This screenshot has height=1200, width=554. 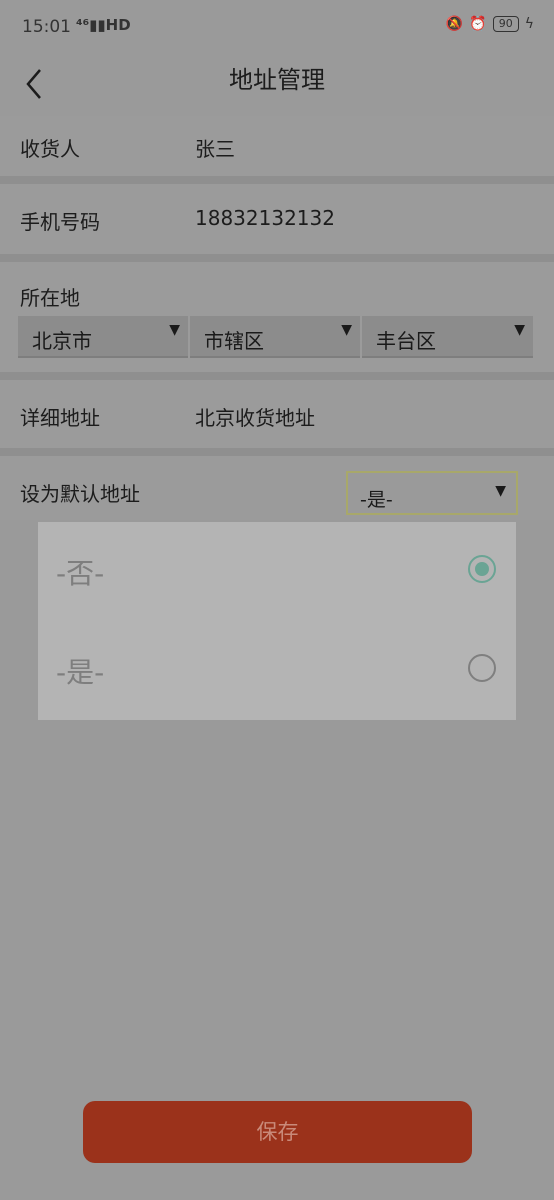 What do you see at coordinates (277, 28) in the screenshot?
I see `status-bar: 15:01 ⁴⁶▮▮HD 🔕 ⏰ 90 ϟ` at bounding box center [277, 28].